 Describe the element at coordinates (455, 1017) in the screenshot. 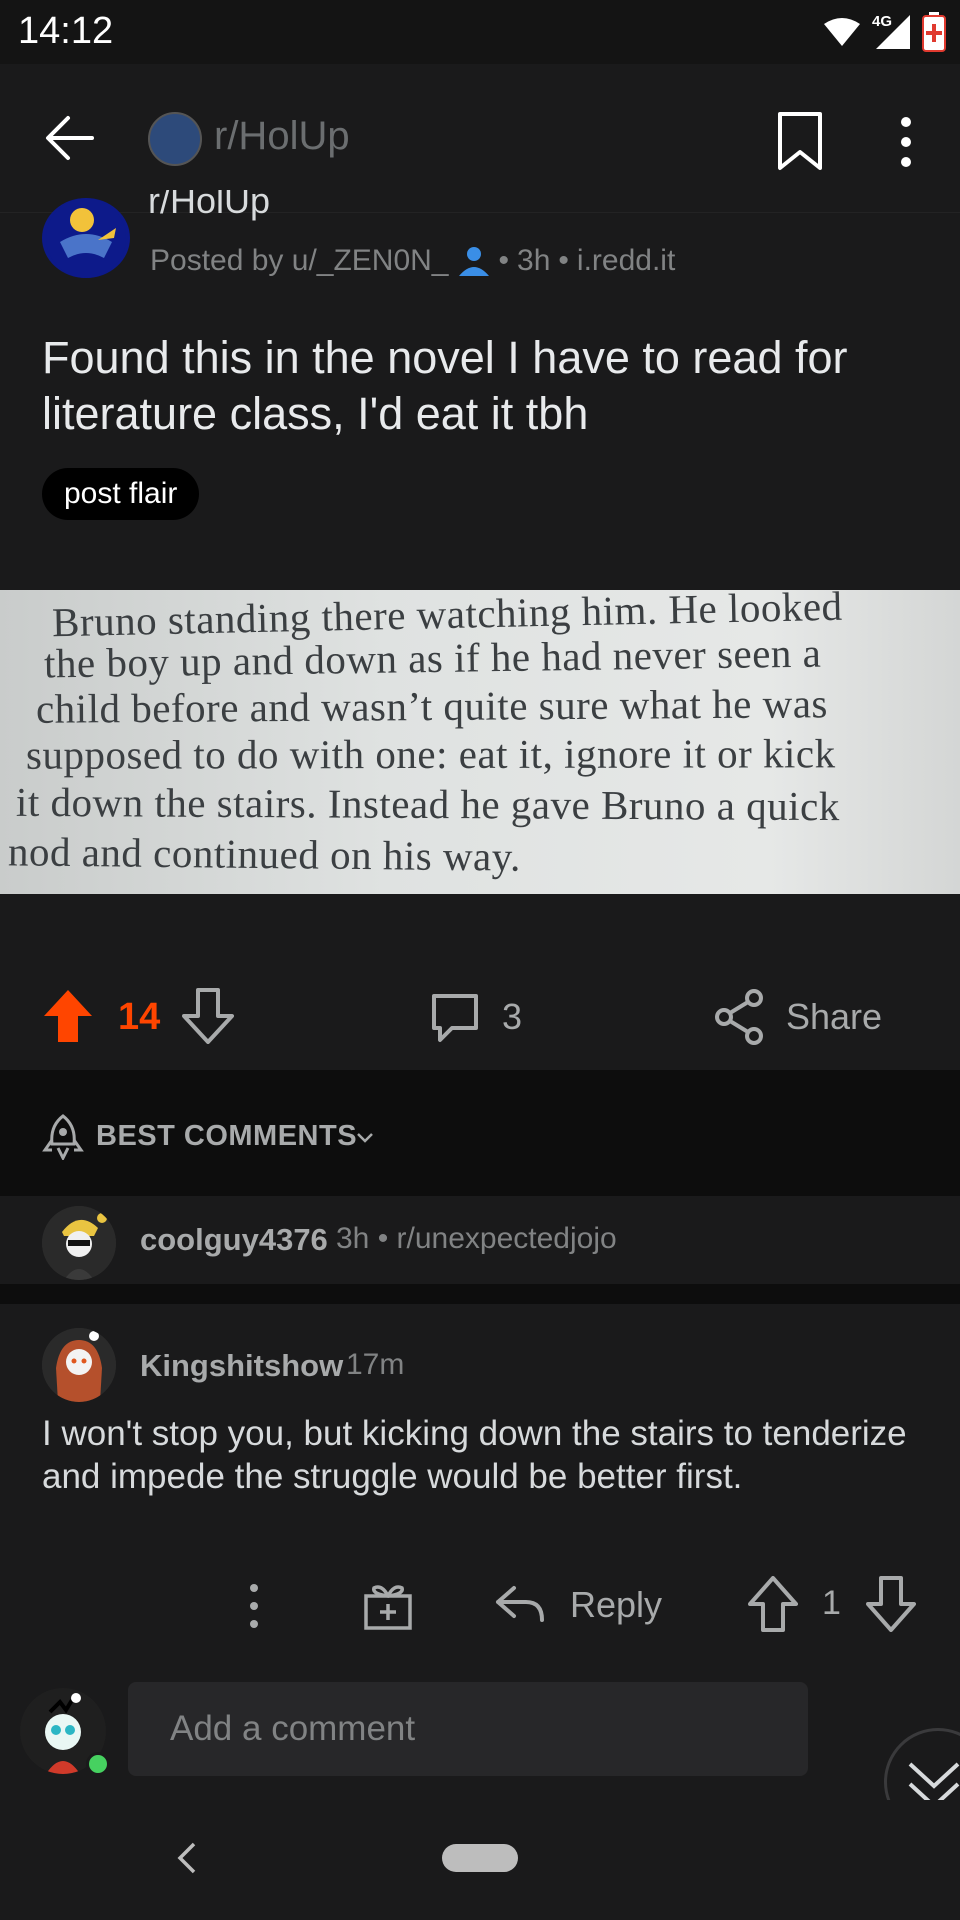

I see `comment-icon` at that location.